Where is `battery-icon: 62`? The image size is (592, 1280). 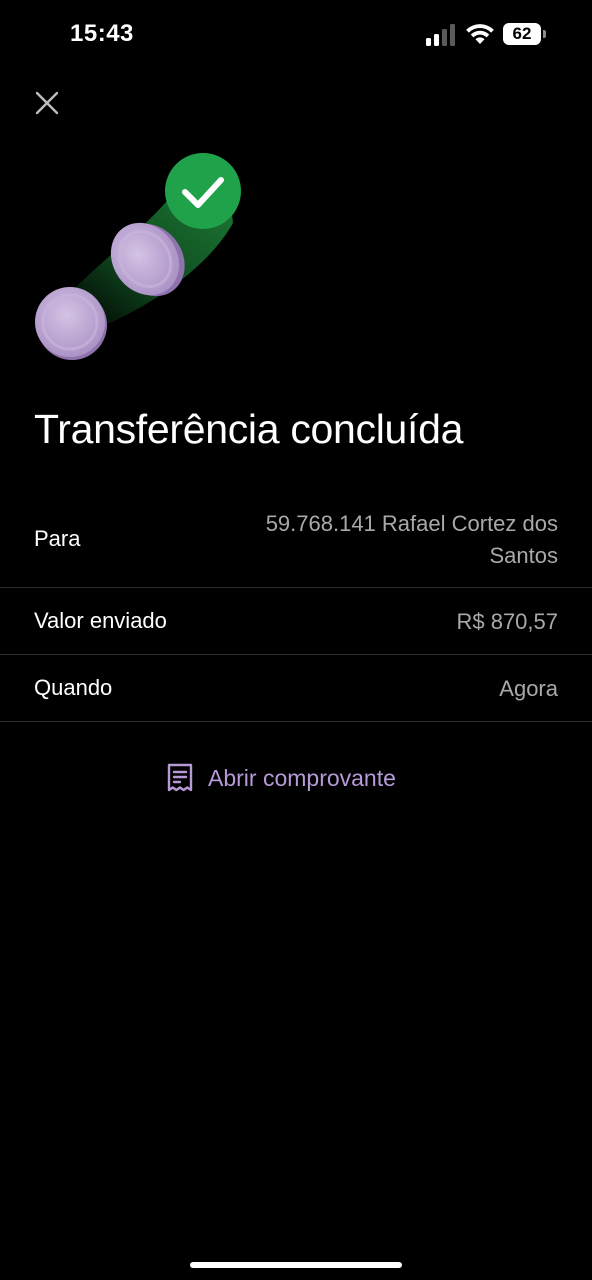 battery-icon: 62 is located at coordinates (525, 35).